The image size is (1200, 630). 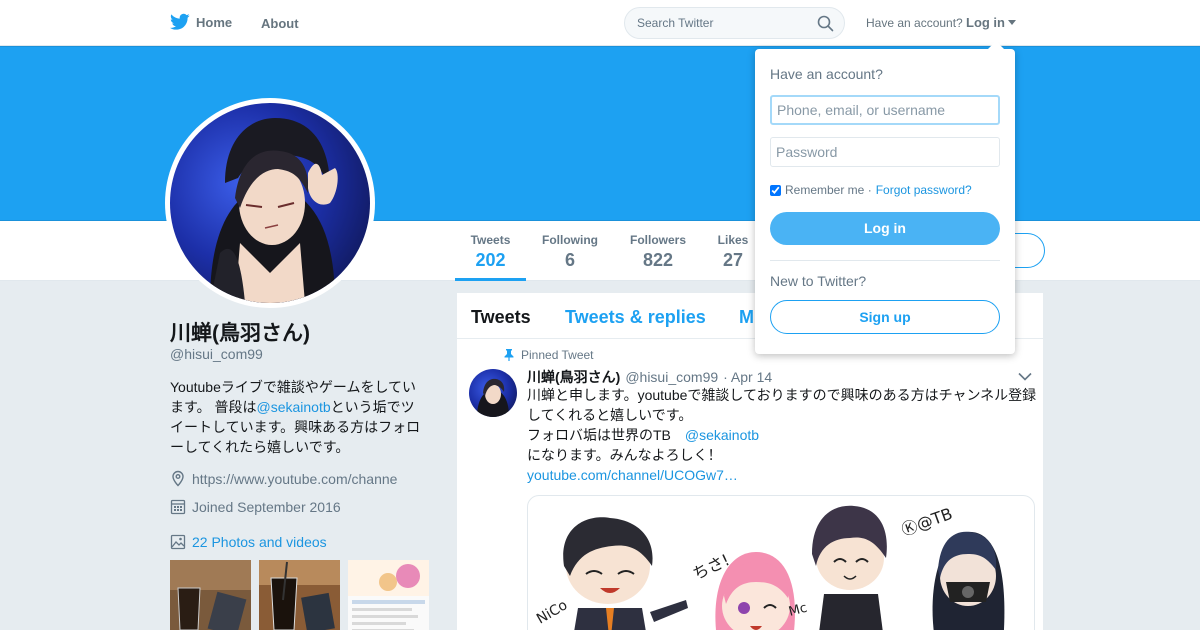 I want to click on active-stat-underline, so click(x=490, y=279).